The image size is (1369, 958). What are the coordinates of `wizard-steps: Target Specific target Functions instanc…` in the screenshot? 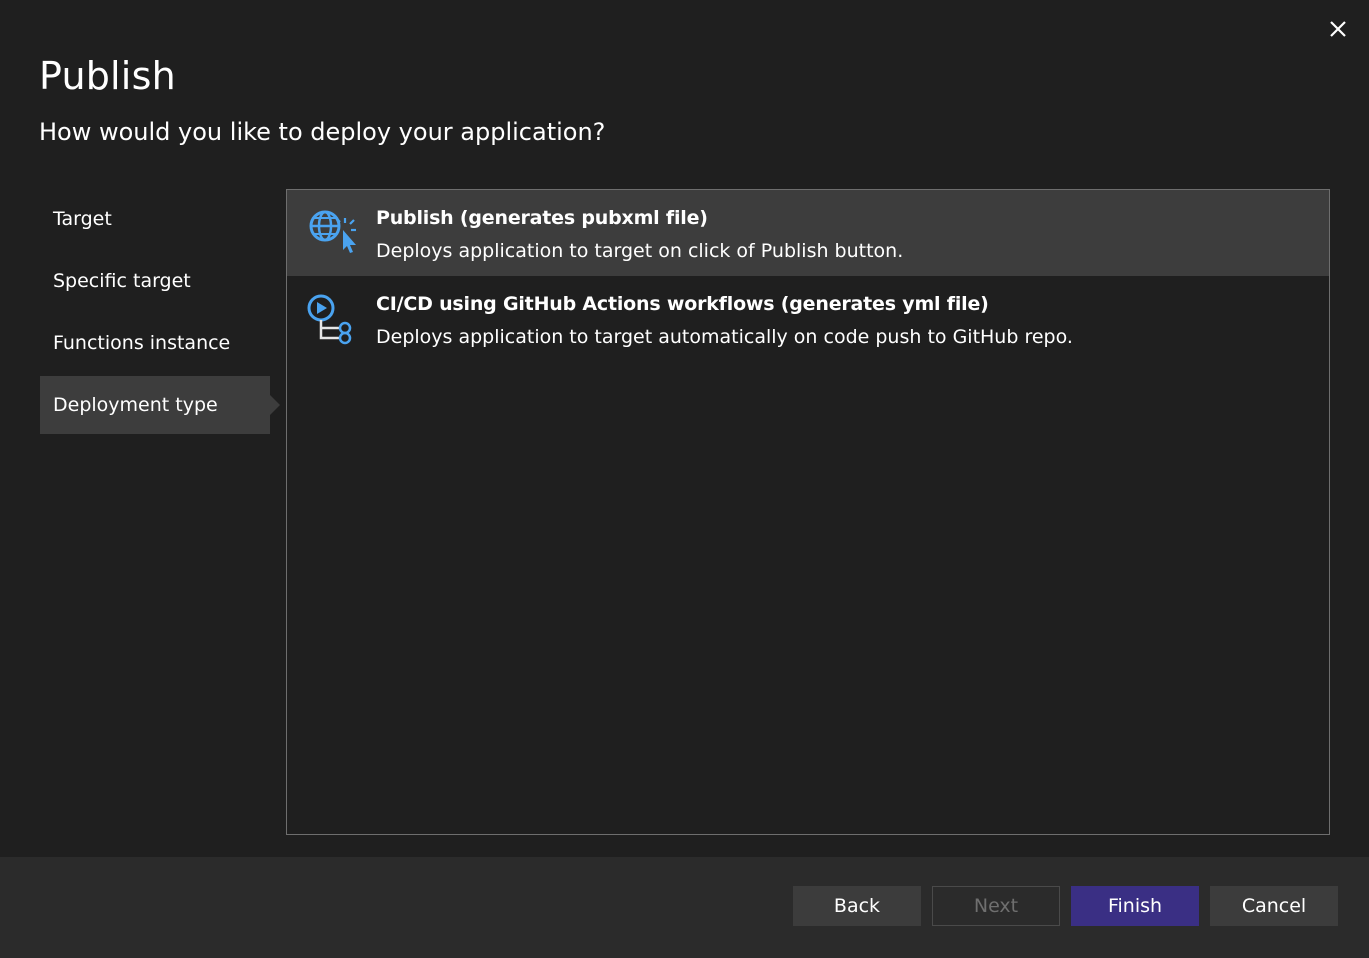 It's located at (160, 314).